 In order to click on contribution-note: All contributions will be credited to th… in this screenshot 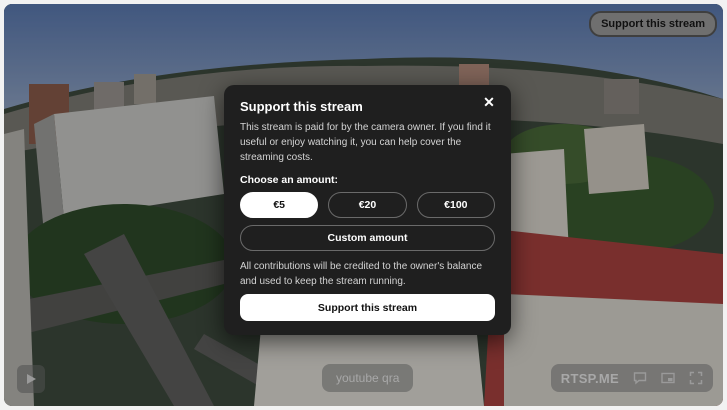, I will do `click(361, 274)`.